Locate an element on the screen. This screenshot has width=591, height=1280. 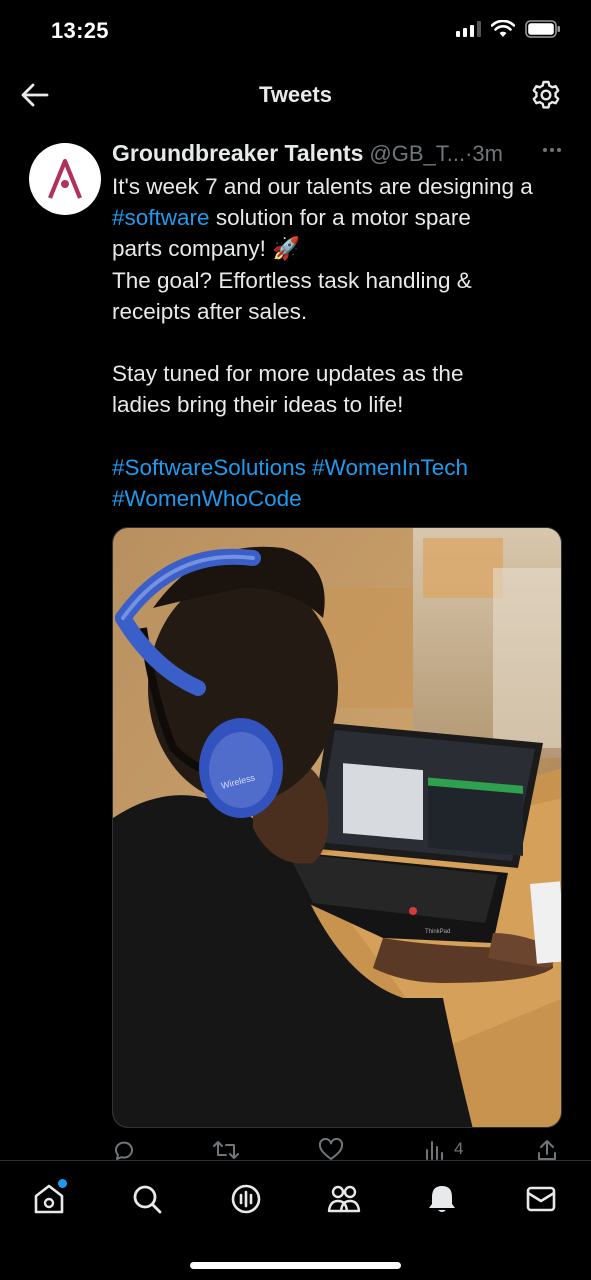
tweet-text-line: #SoftwareSolutions #WomenInTech is located at coordinates (342, 467).